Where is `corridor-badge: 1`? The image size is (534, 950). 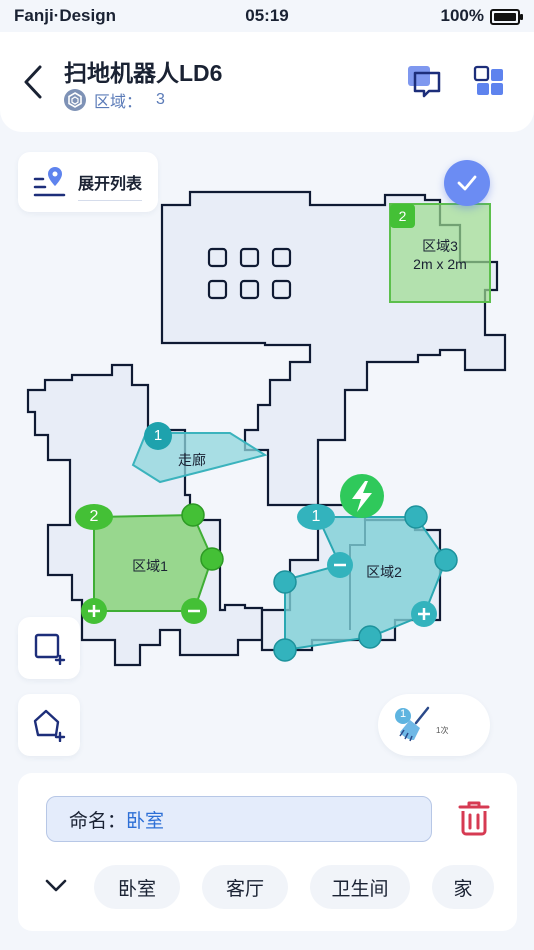 corridor-badge: 1 is located at coordinates (158, 435).